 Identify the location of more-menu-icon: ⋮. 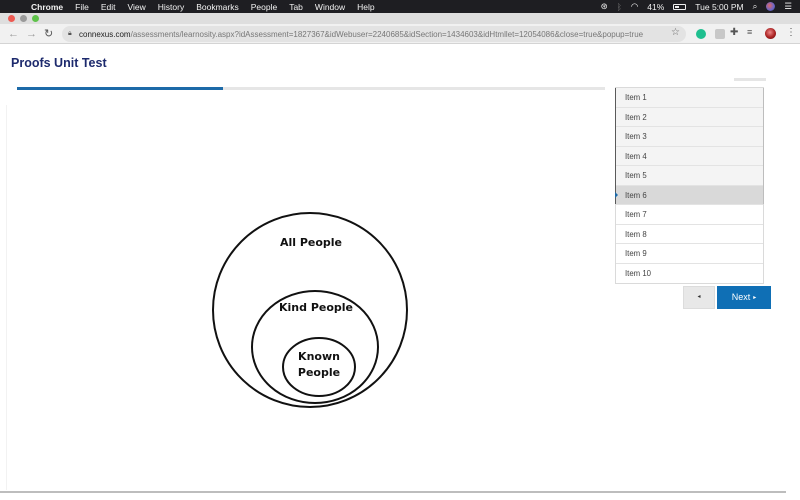
(791, 32).